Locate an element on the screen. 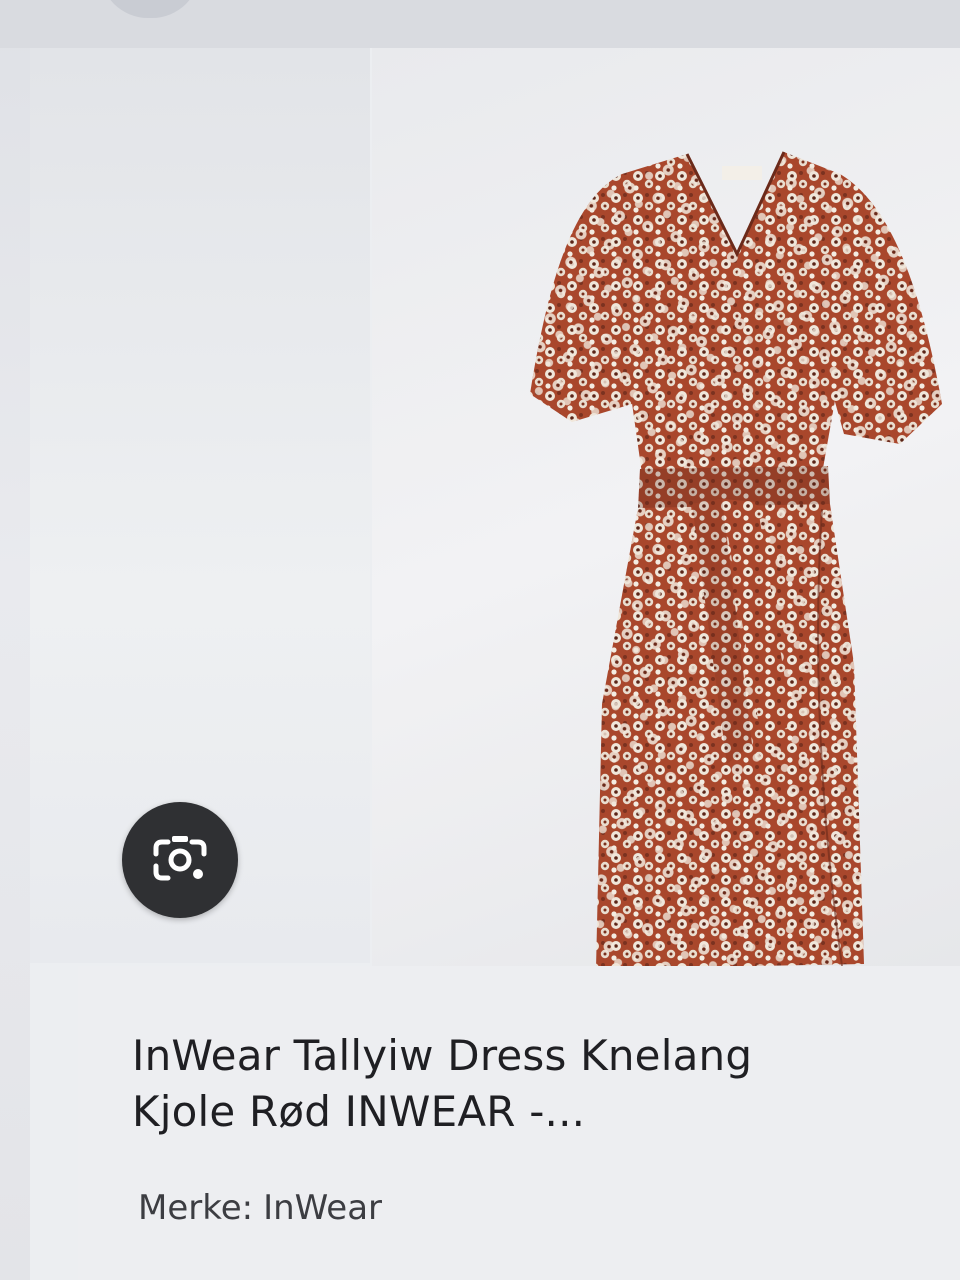  brand-line: Merke: InWear is located at coordinates (260, 1208).